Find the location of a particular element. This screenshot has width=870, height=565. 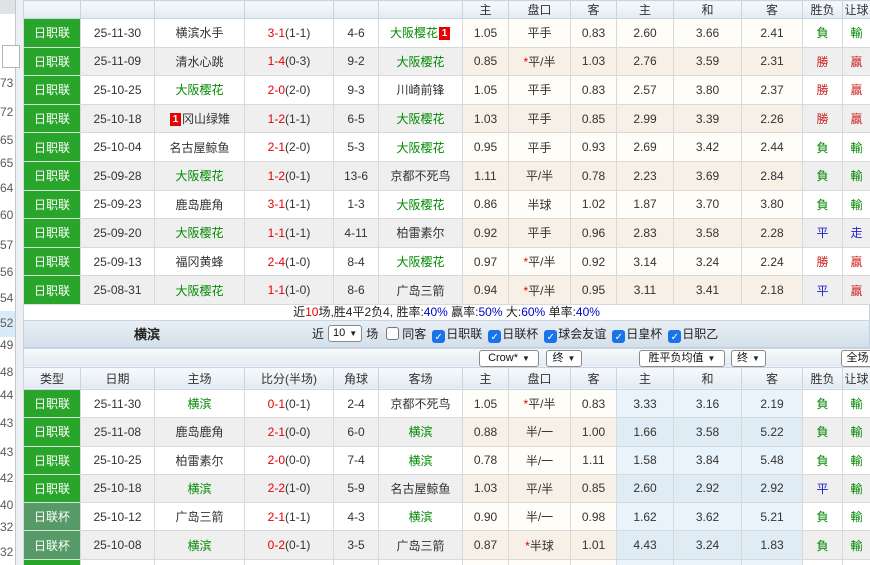

final-odds-select-1: 终 ▼ is located at coordinates (564, 358).